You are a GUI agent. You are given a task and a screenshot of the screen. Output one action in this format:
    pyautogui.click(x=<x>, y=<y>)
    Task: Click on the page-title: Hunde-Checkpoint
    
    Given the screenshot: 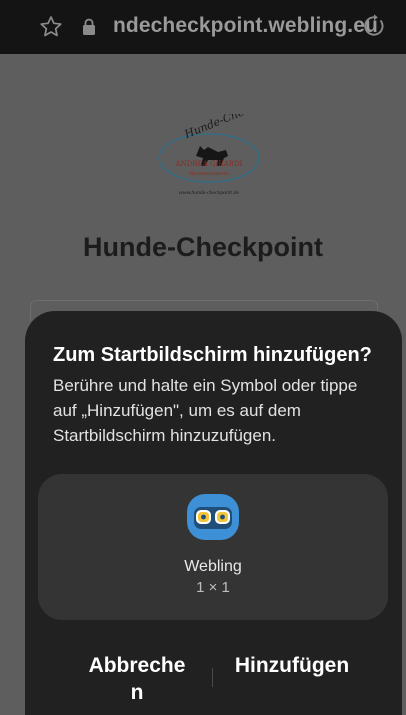 What is the action you would take?
    pyautogui.click(x=203, y=247)
    